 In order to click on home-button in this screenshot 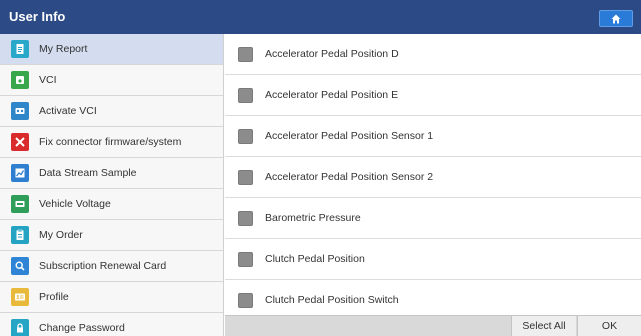, I will do `click(616, 18)`.